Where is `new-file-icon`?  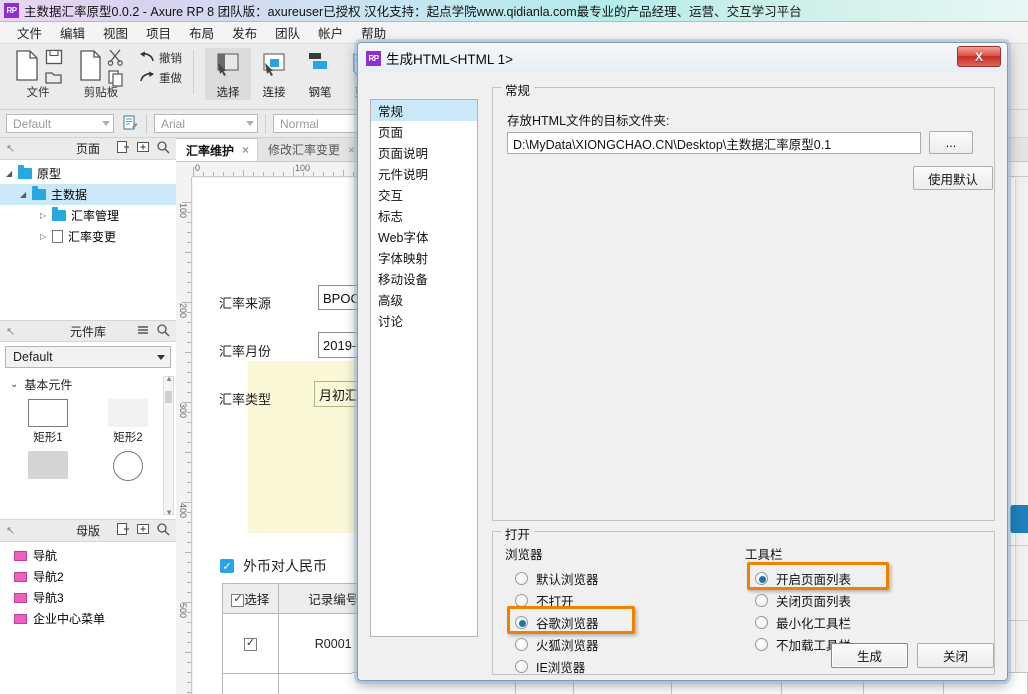 new-file-icon is located at coordinates (27, 67).